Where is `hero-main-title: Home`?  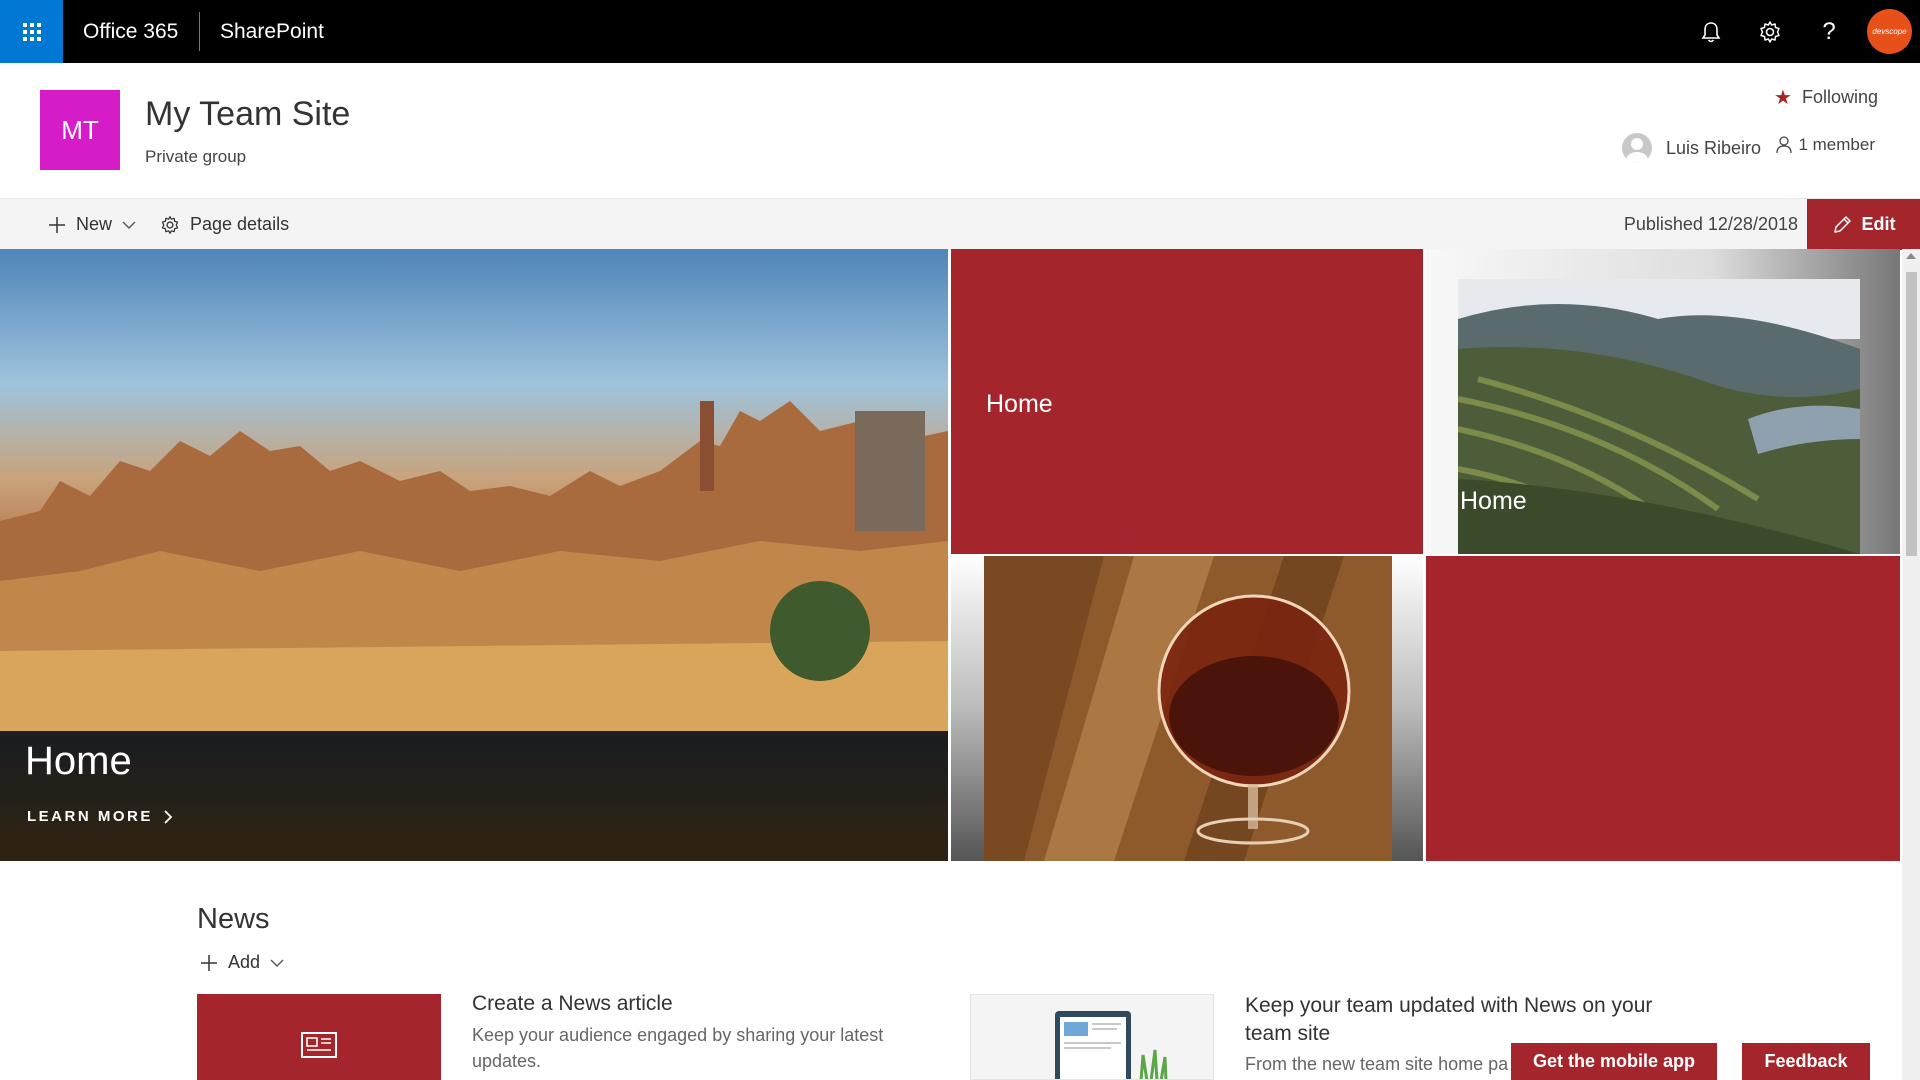
hero-main-title: Home is located at coordinates (78, 761).